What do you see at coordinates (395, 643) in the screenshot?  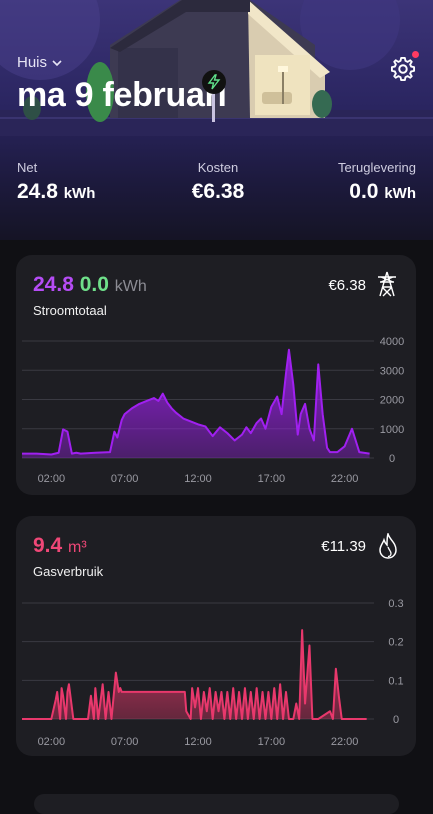 I see `gas-y-tick: 0.2` at bounding box center [395, 643].